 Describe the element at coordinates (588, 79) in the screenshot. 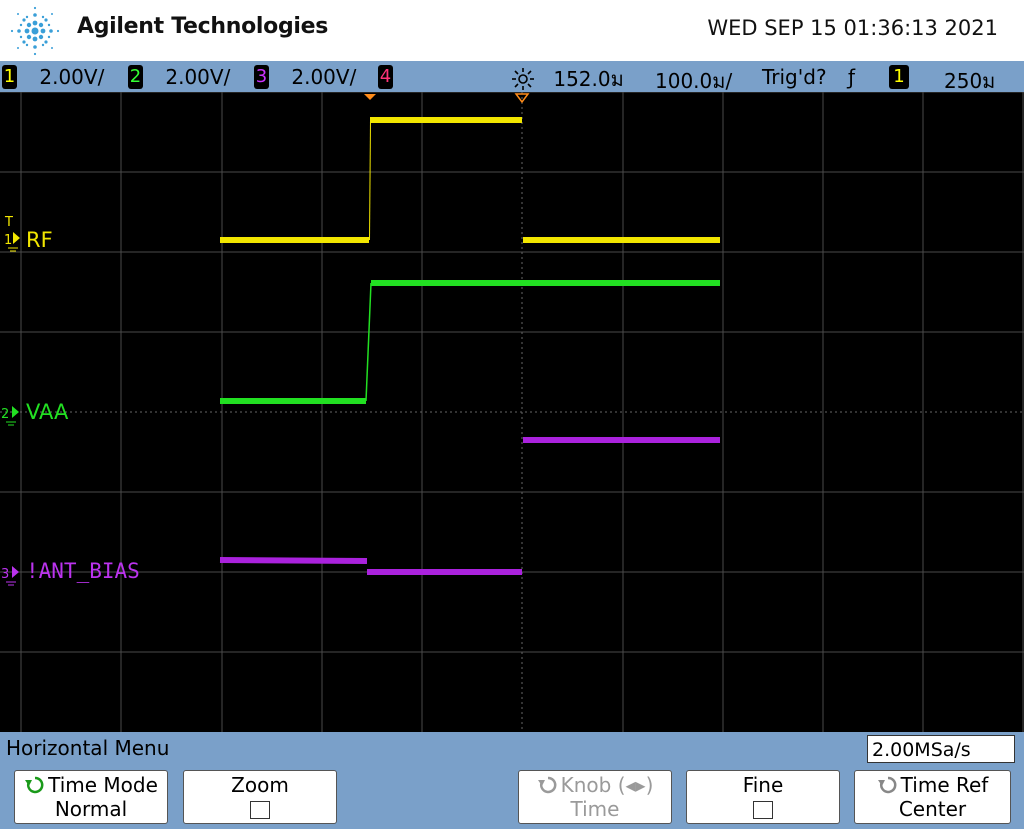

I see `delay-value: 152.0ม` at that location.